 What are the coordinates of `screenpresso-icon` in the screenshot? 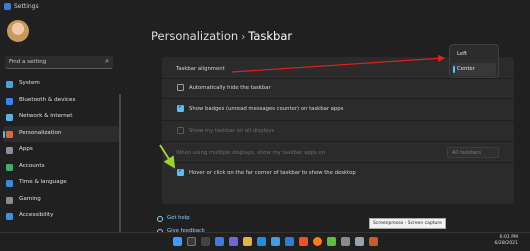 It's located at (373, 241).